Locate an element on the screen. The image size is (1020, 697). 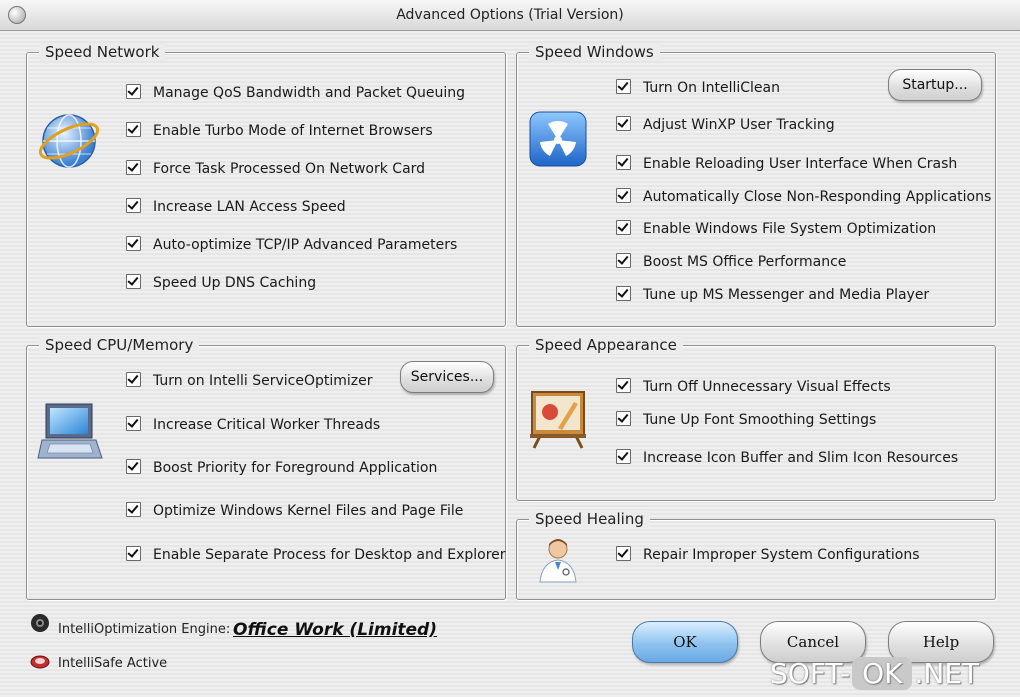
option-file-system-optimization: Enable Windows File System Optimization is located at coordinates (776, 229).